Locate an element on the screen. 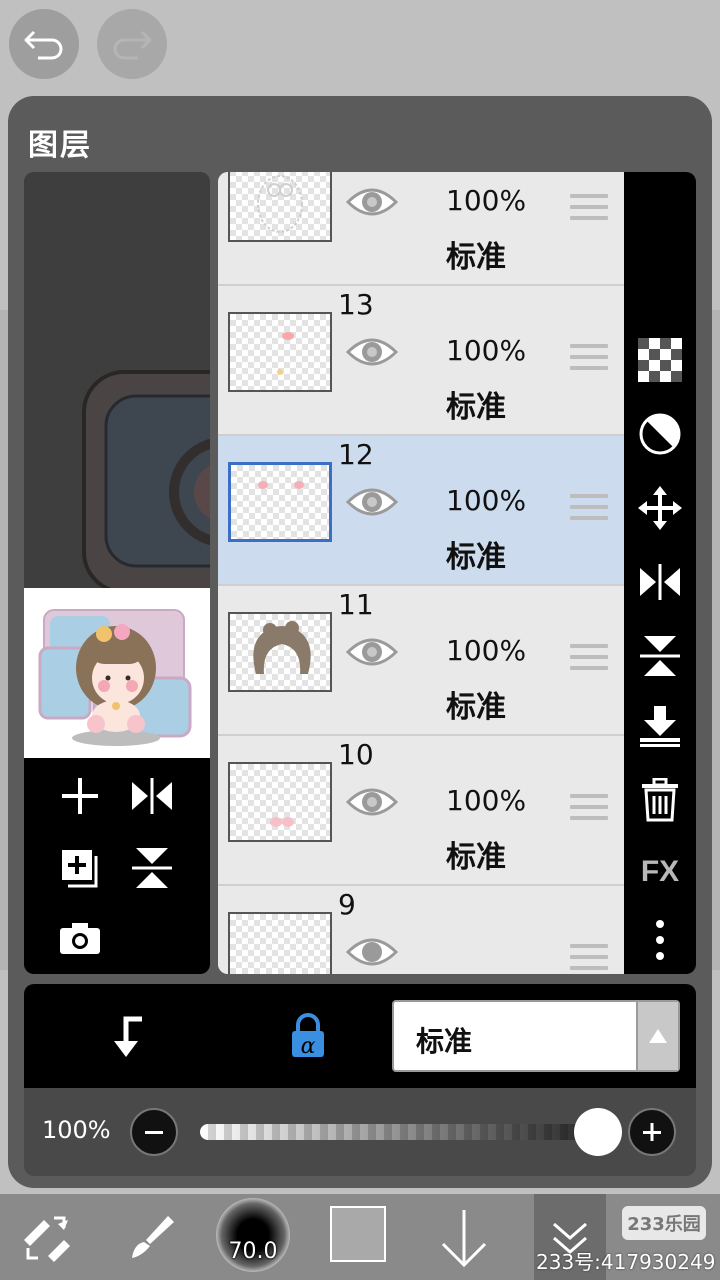 Image resolution: width=720 pixels, height=1280 pixels. transparency-button is located at coordinates (660, 360).